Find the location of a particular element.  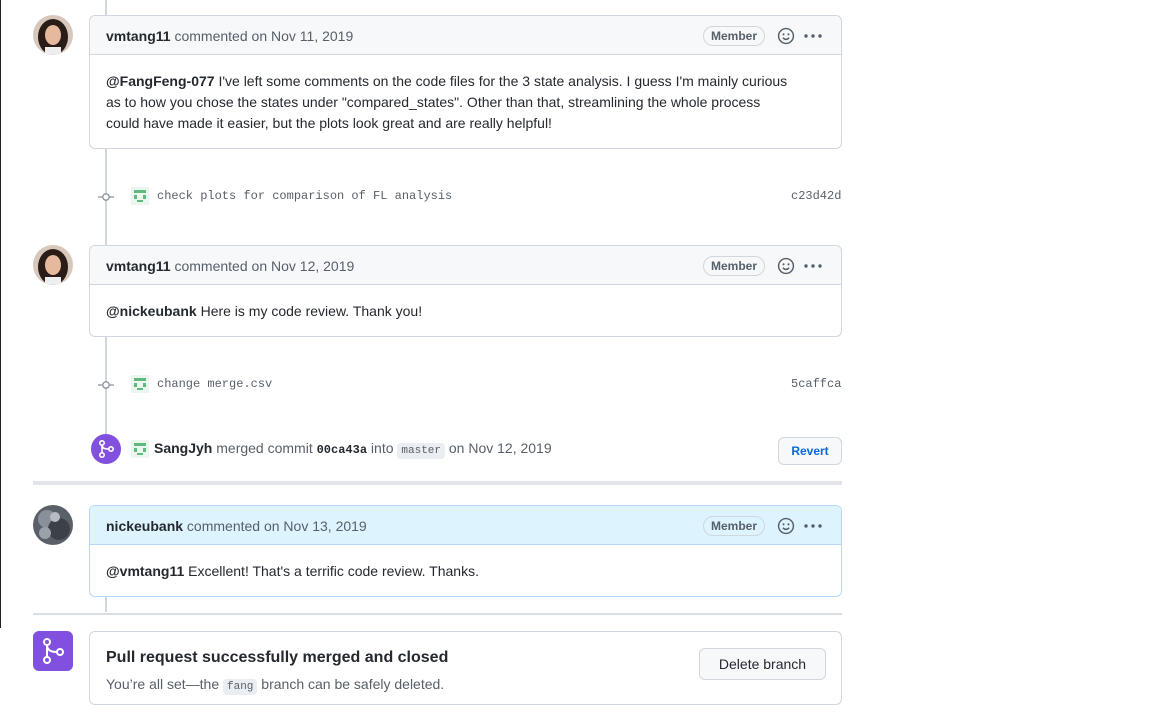

user-mention: @vmtang11 is located at coordinates (145, 571).